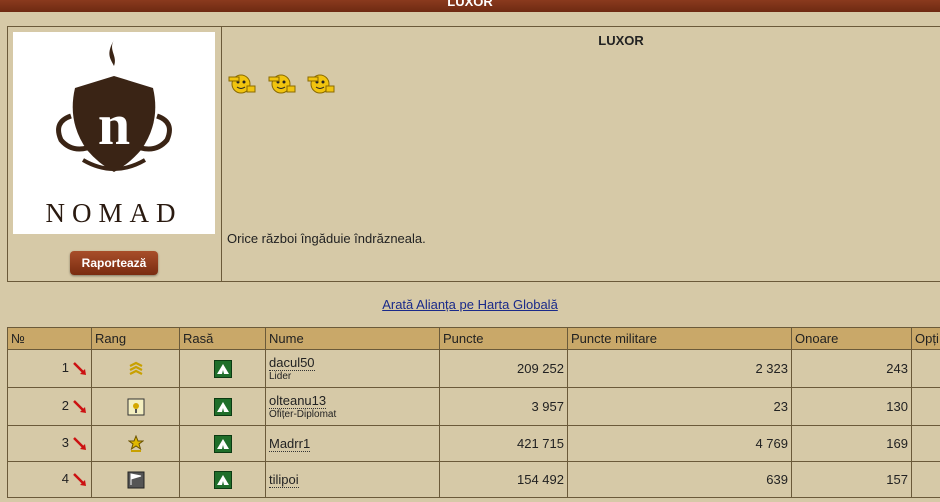 The height and width of the screenshot is (502, 940). I want to click on name-cell: dacul50 Lider, so click(352, 368).